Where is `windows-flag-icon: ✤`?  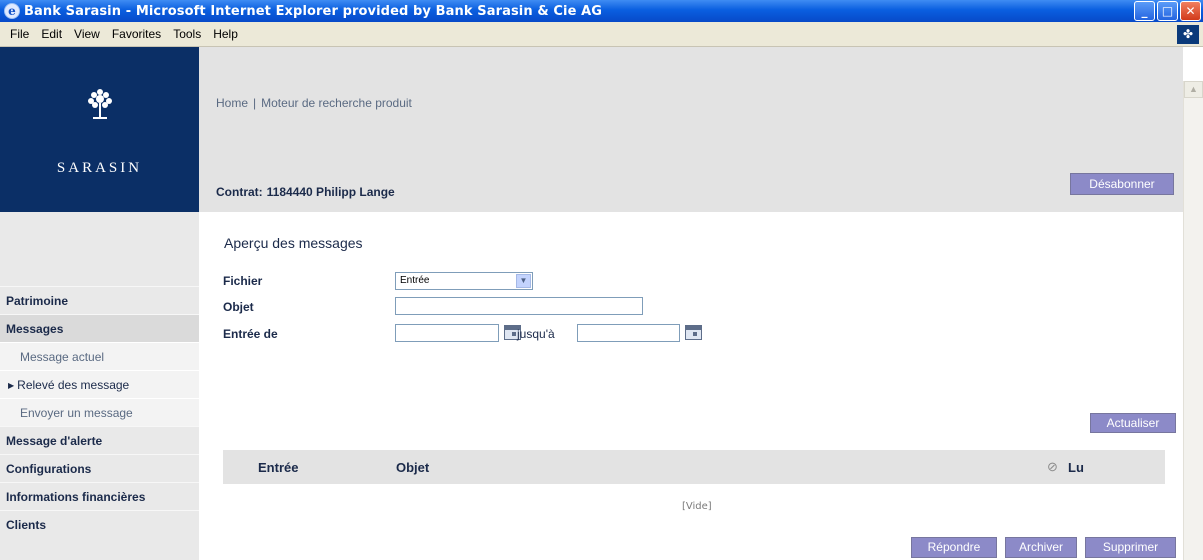 windows-flag-icon: ✤ is located at coordinates (1188, 34).